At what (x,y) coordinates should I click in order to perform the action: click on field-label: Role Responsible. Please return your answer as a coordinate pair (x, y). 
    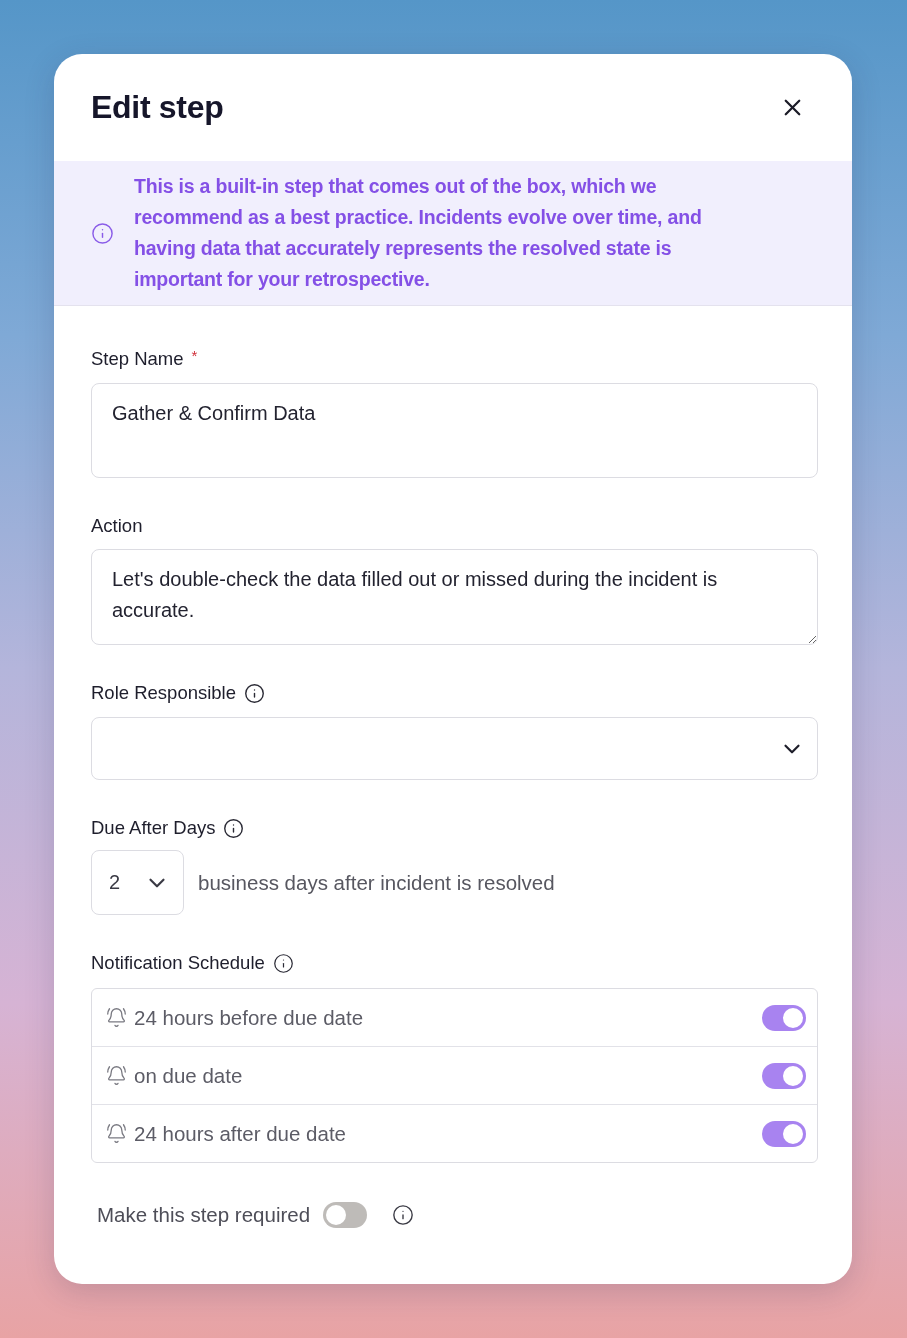
    Looking at the image, I should click on (163, 693).